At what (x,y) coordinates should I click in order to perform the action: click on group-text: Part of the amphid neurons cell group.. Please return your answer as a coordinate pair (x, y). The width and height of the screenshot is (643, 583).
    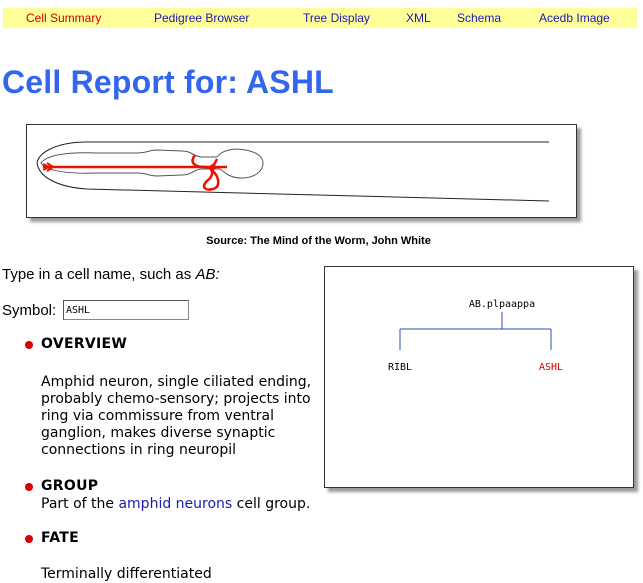
    Looking at the image, I should click on (175, 504).